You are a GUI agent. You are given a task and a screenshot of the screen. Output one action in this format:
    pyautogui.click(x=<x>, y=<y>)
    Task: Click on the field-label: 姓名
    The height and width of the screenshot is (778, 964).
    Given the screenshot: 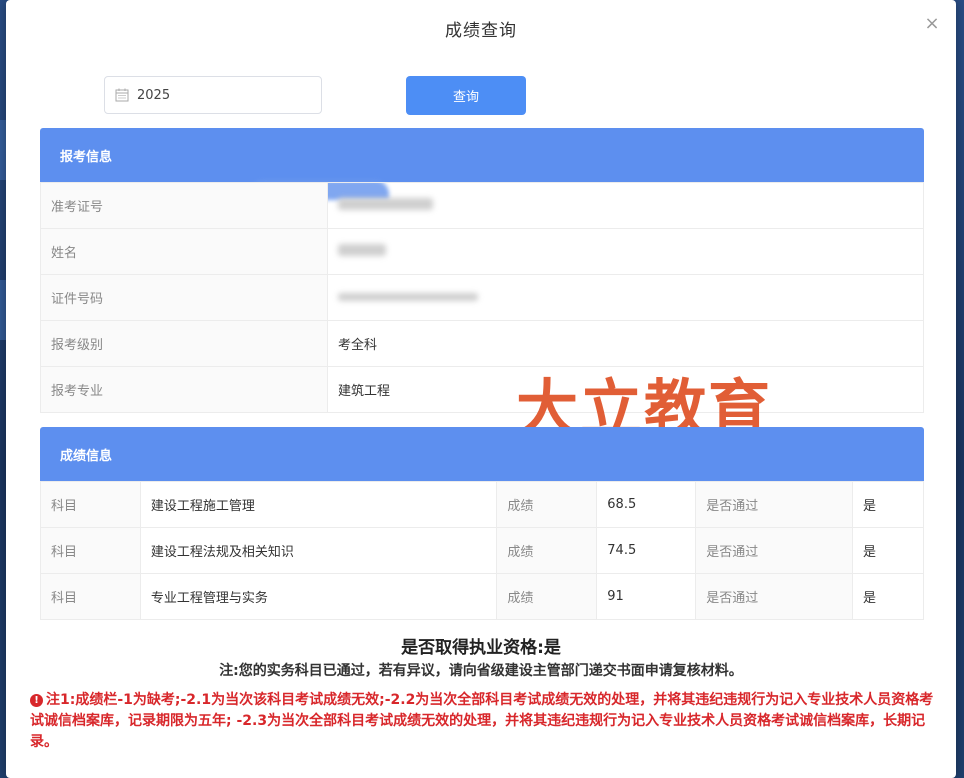 What is the action you would take?
    pyautogui.click(x=184, y=251)
    